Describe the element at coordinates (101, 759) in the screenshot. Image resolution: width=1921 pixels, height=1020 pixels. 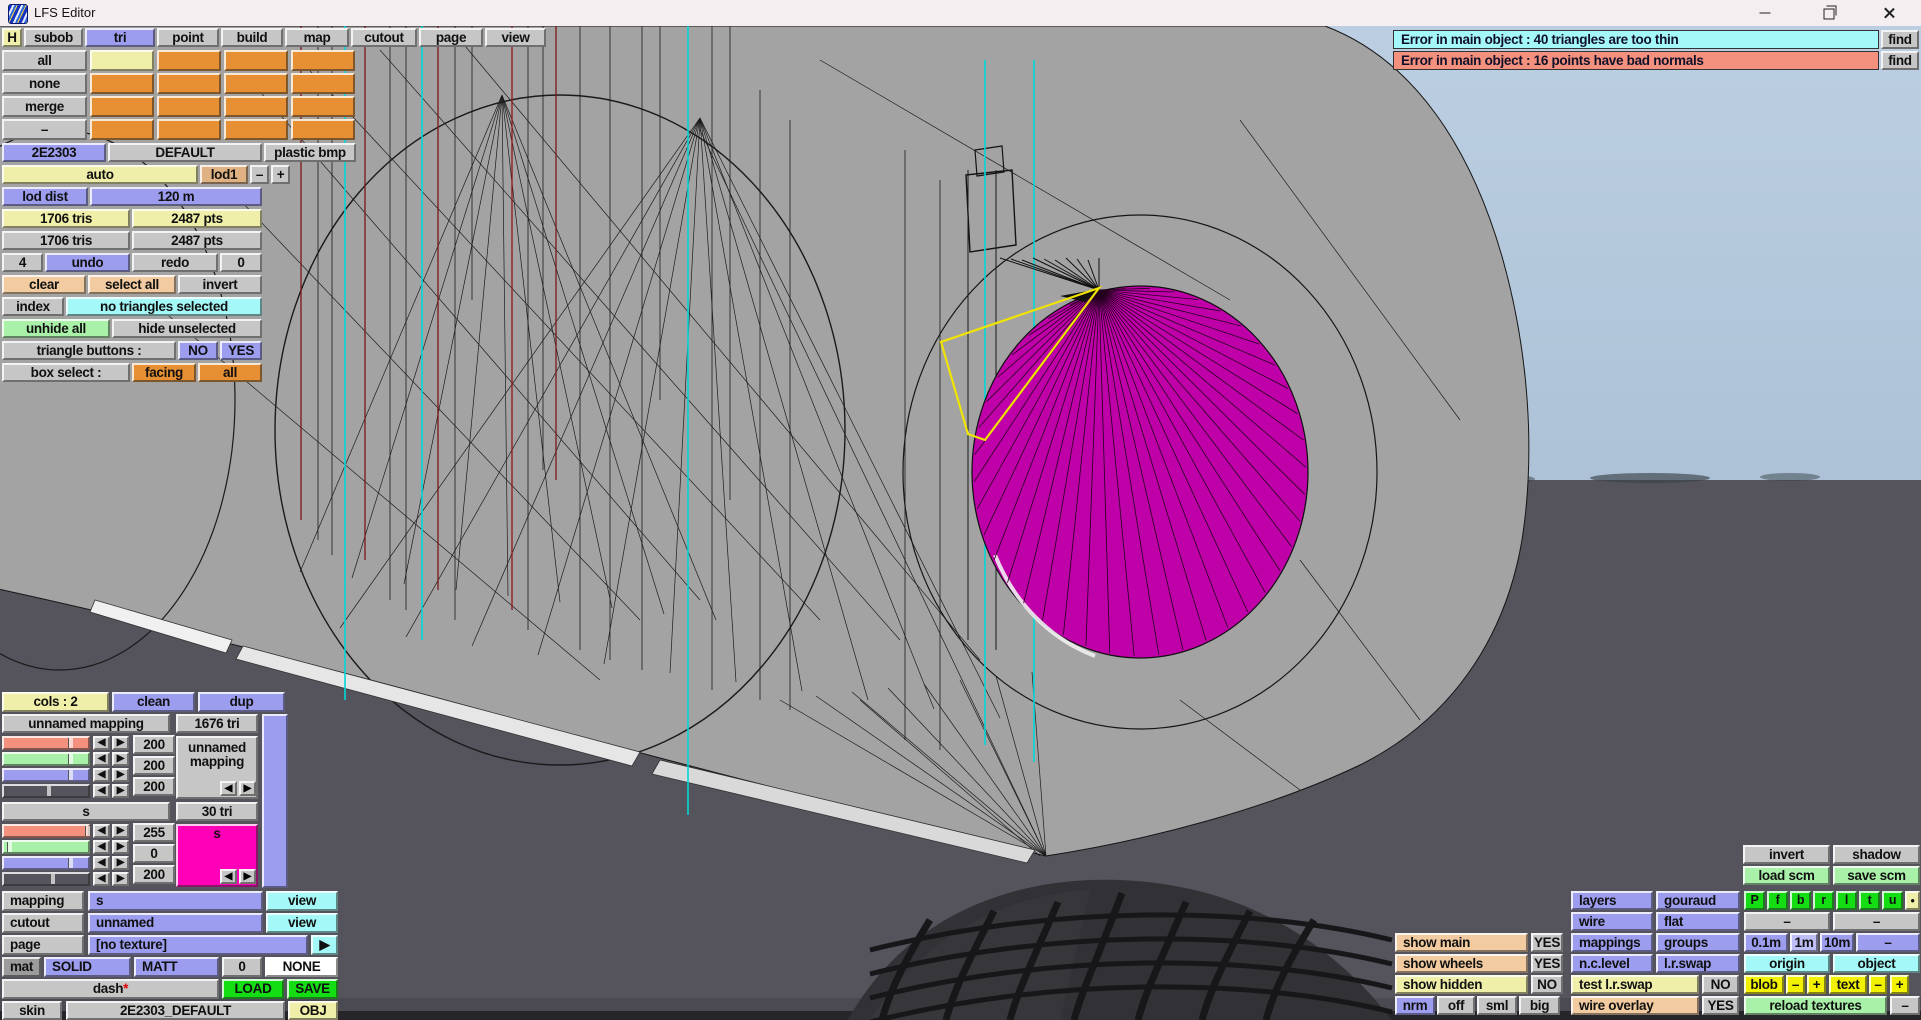
I see `green-left-arrow: ◀` at that location.